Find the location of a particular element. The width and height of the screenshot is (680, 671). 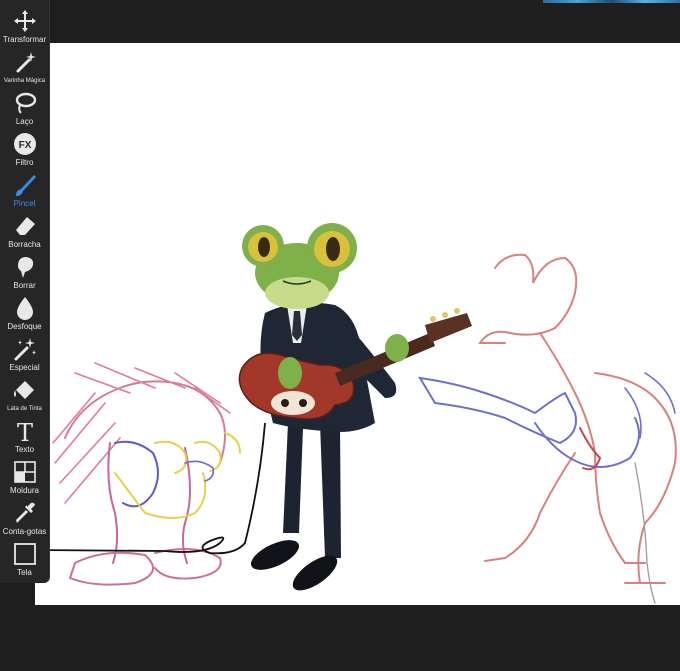

paint-bucket-icon is located at coordinates (25, 390).